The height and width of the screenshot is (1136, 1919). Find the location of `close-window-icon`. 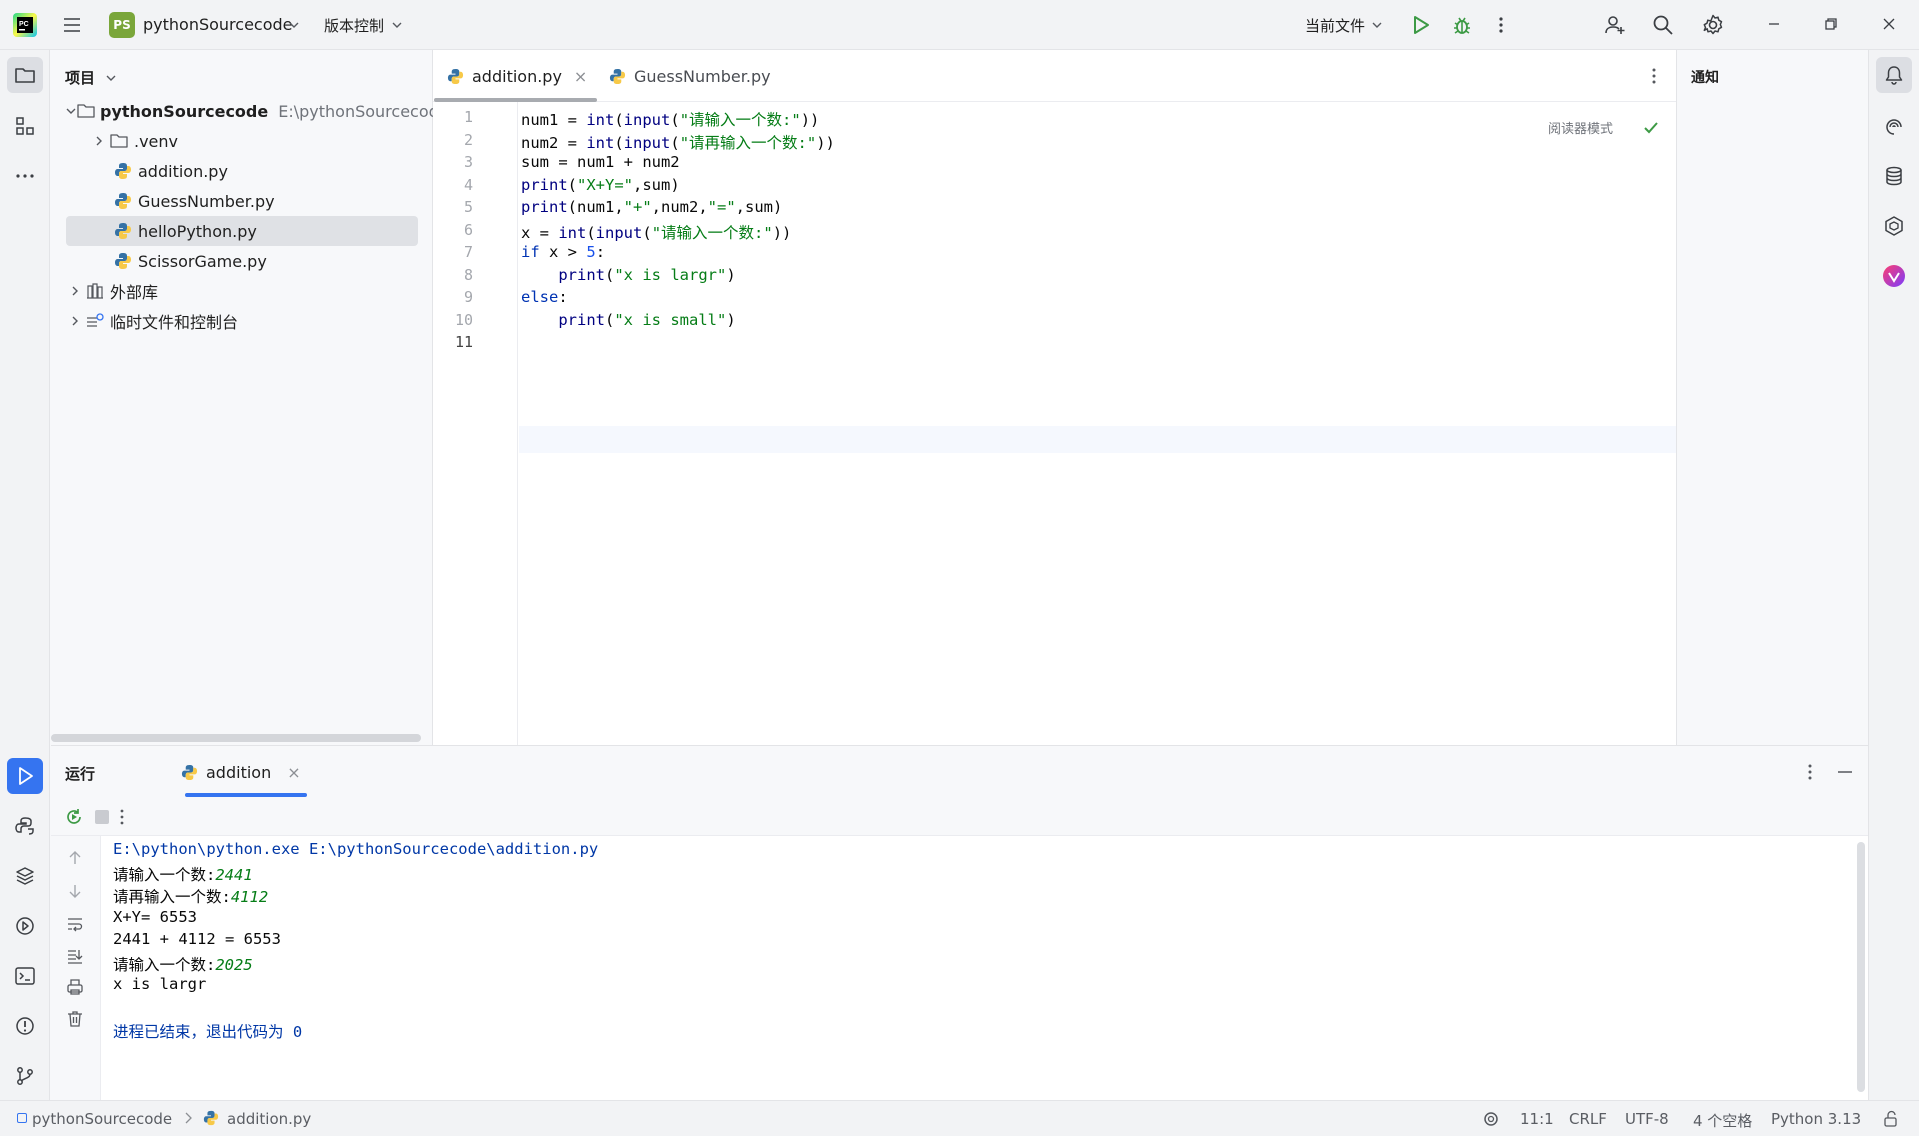

close-window-icon is located at coordinates (1889, 24).